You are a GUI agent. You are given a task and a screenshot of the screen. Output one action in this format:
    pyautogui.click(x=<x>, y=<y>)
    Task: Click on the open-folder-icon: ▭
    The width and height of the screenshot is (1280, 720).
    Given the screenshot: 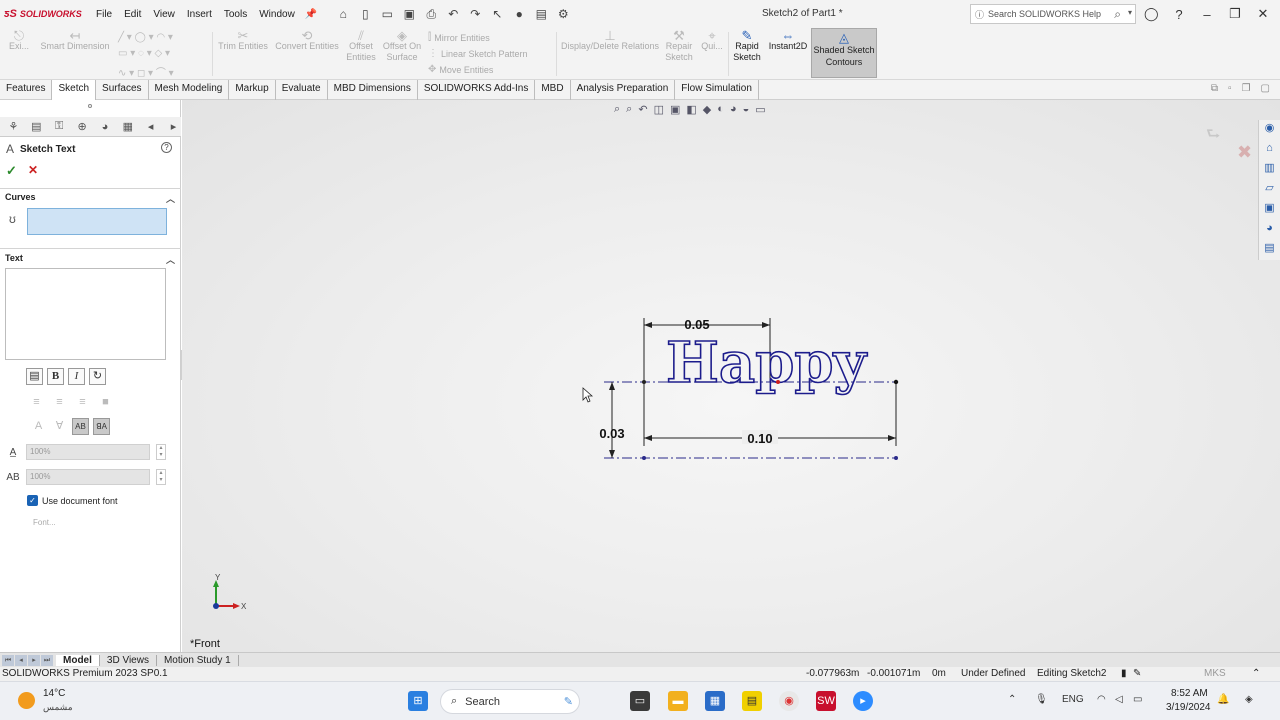 What is the action you would take?
    pyautogui.click(x=387, y=14)
    